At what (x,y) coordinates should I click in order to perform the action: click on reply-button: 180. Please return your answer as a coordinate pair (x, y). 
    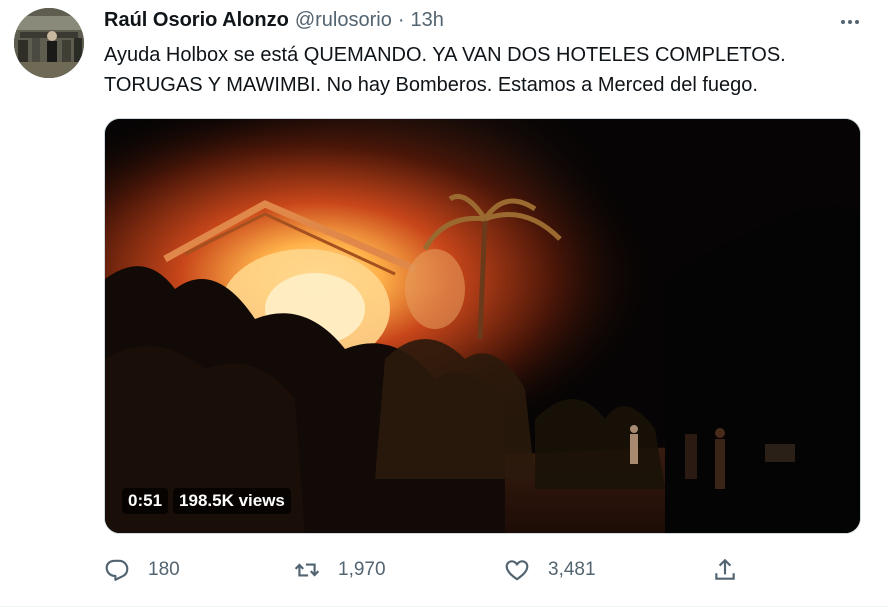
    Looking at the image, I should click on (142, 570).